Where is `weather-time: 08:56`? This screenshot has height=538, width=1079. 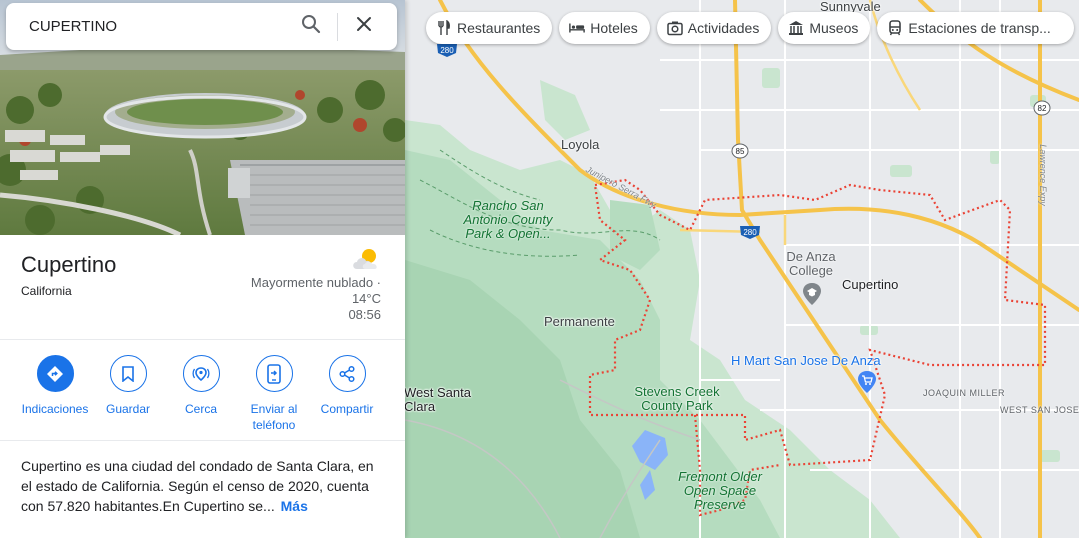
weather-time: 08:56 is located at coordinates (364, 314).